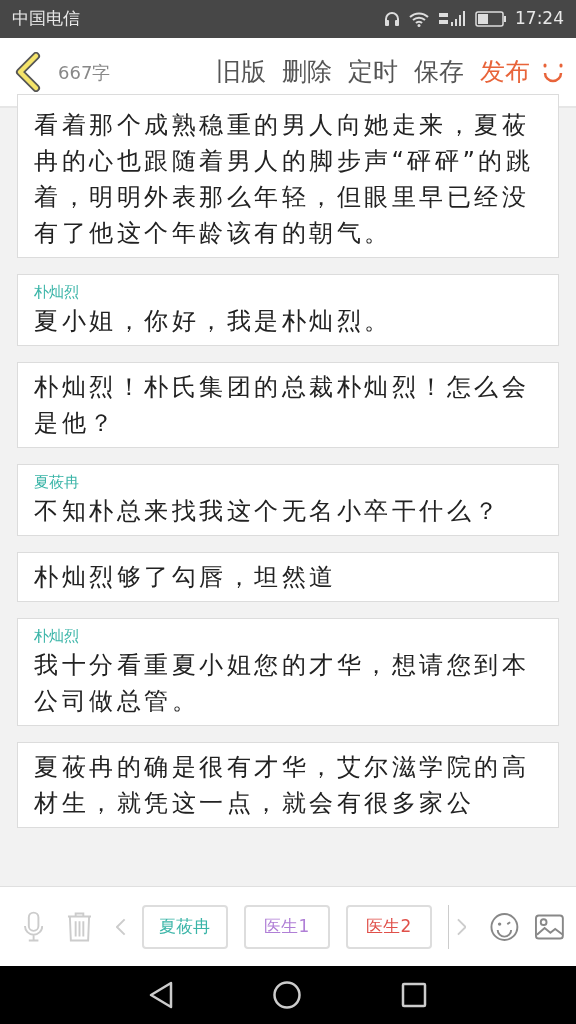 This screenshot has height=1024, width=576. What do you see at coordinates (161, 995) in the screenshot?
I see `back-icon` at bounding box center [161, 995].